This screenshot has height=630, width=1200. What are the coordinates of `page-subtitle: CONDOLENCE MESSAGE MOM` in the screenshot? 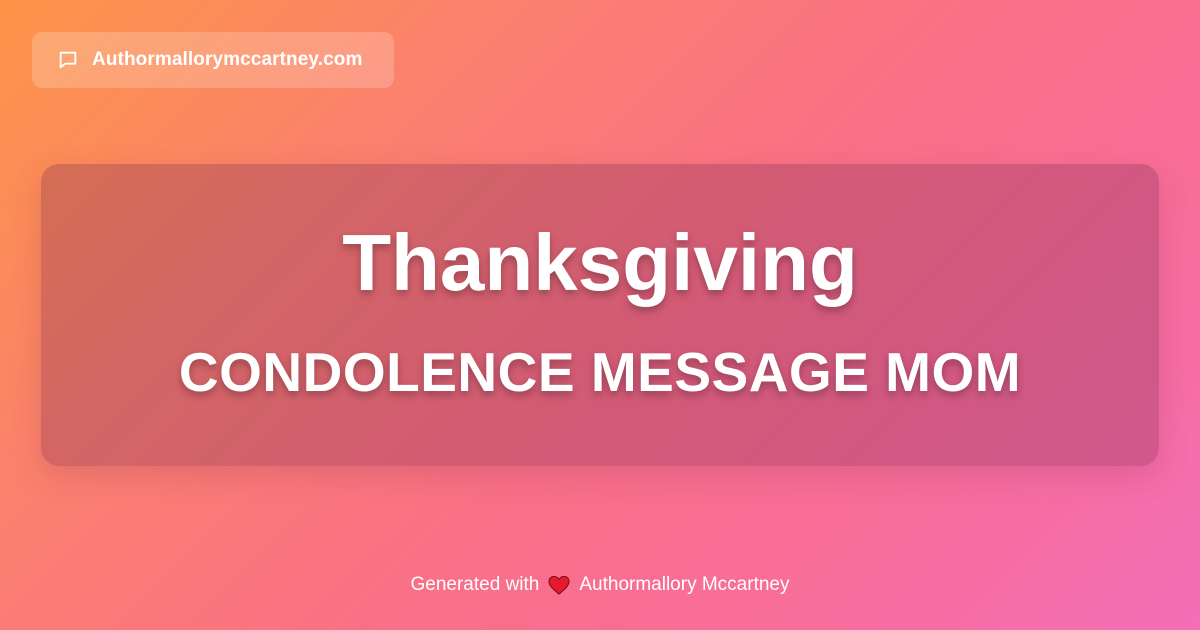 It's located at (600, 371).